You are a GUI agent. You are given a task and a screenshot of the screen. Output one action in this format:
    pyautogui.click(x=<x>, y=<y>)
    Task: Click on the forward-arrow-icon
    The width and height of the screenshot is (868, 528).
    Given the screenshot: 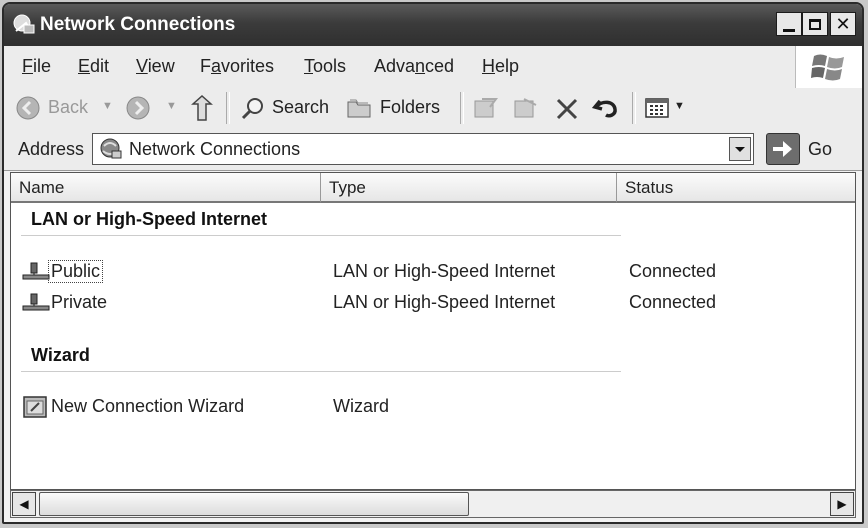 What is the action you would take?
    pyautogui.click(x=138, y=108)
    